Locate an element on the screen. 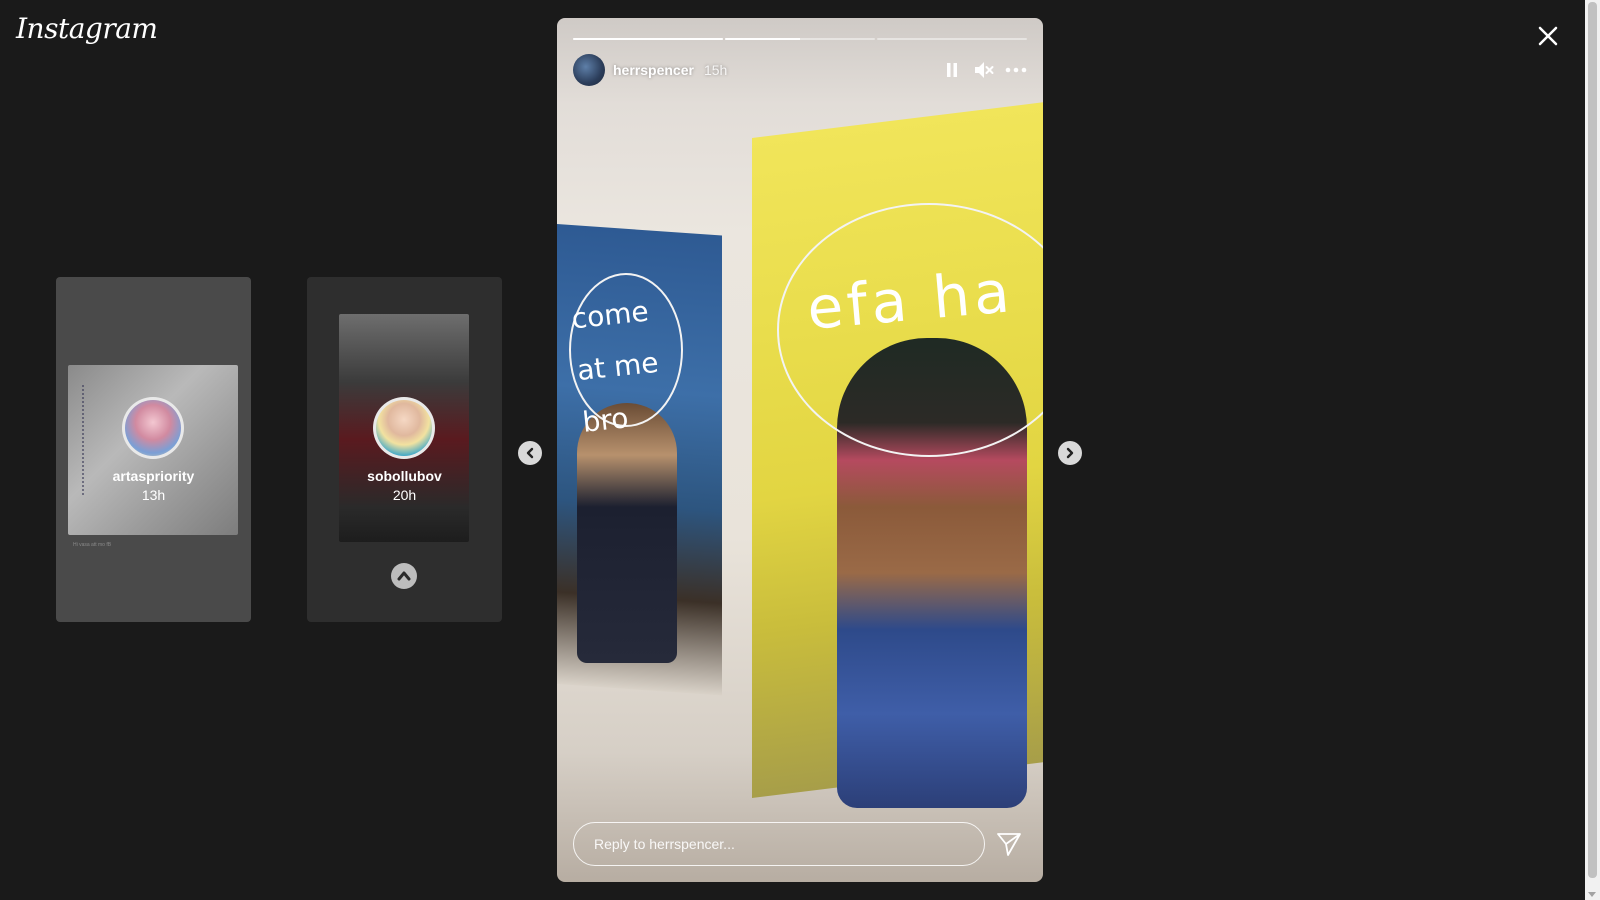  close-icon is located at coordinates (1548, 36).